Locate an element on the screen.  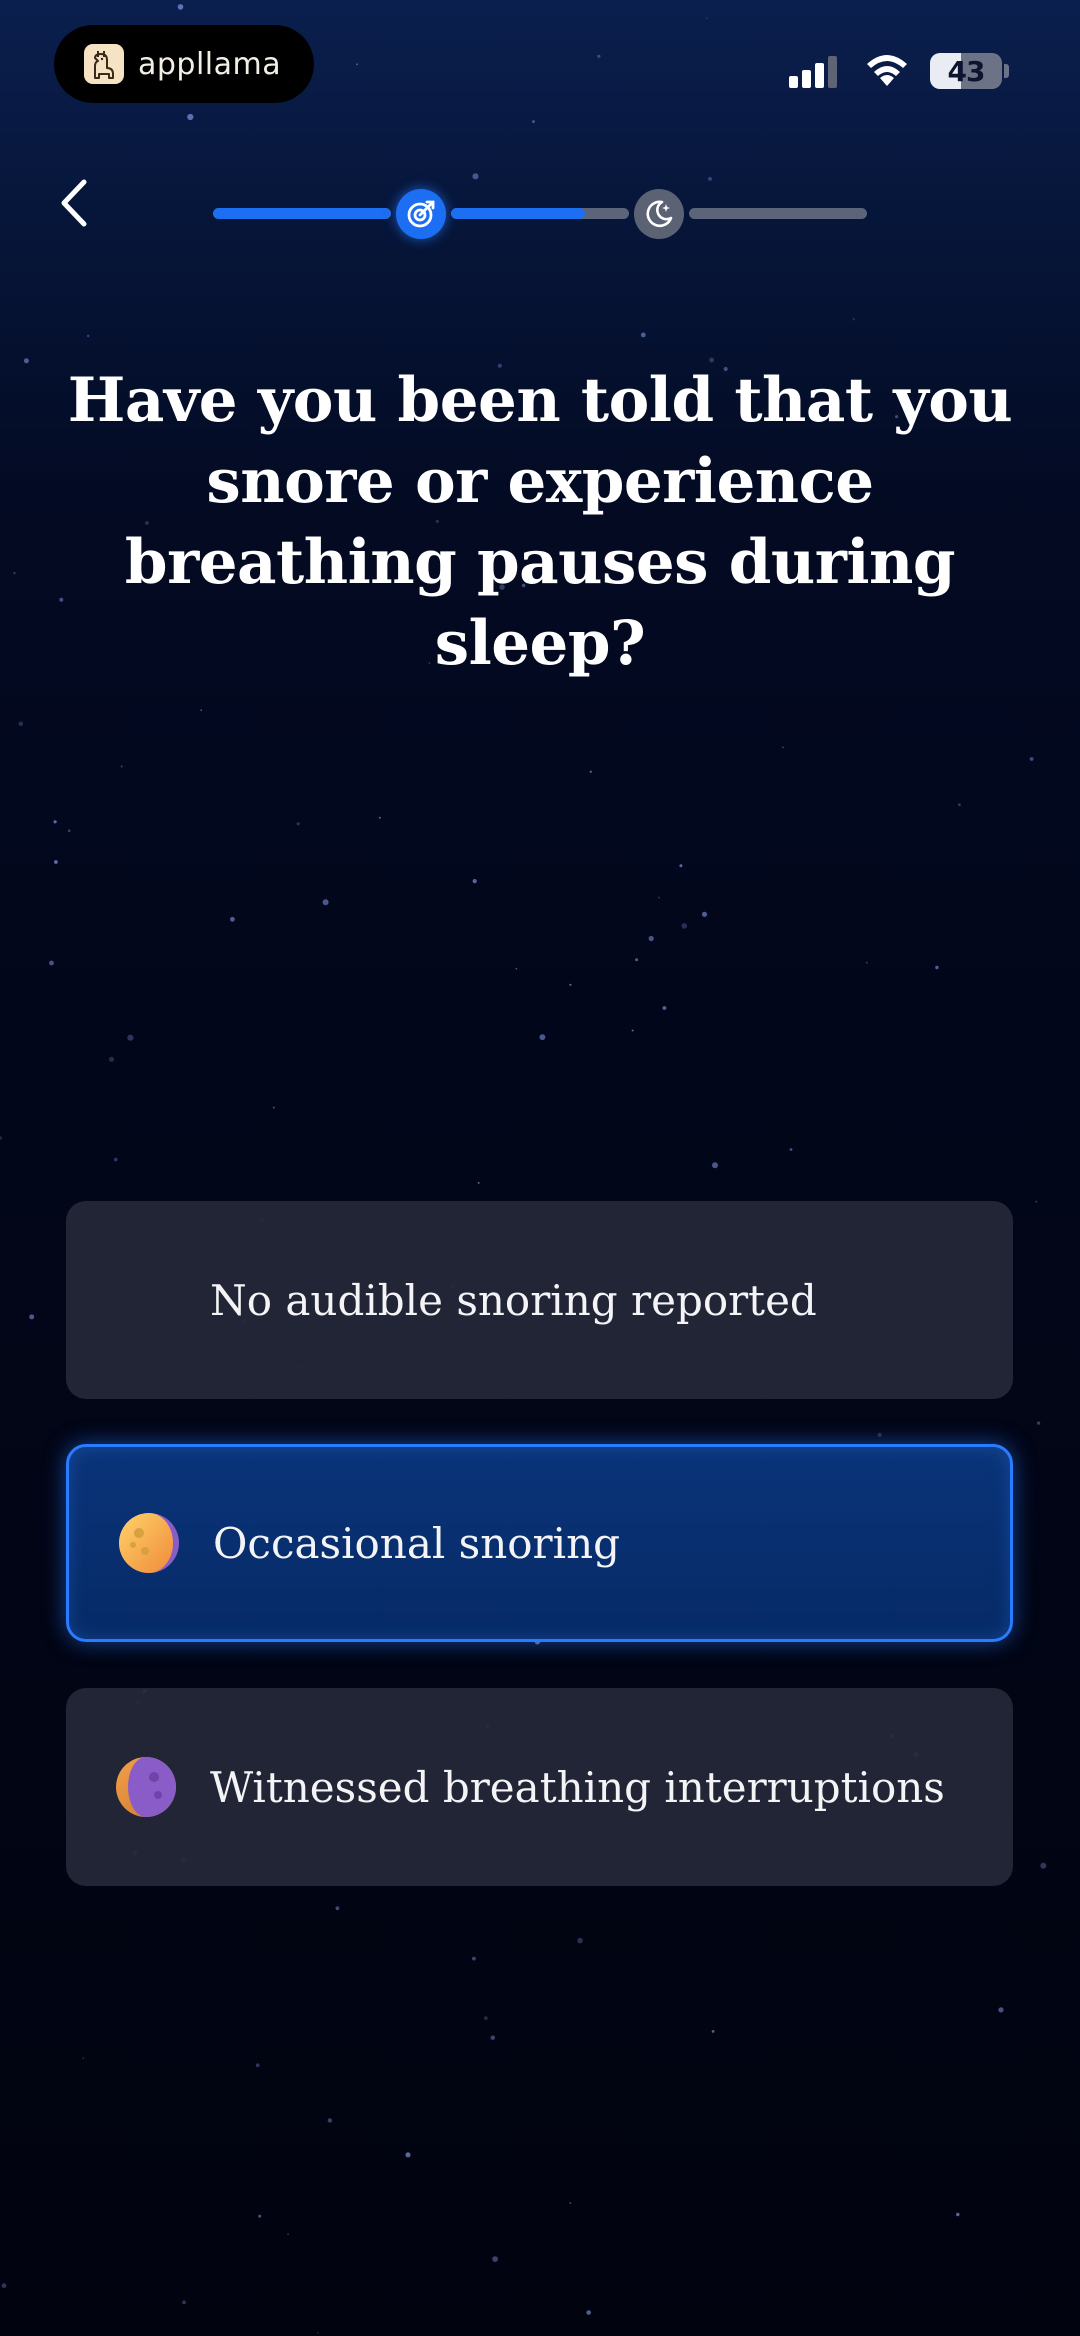
brand-name: appllama is located at coordinates (210, 64).